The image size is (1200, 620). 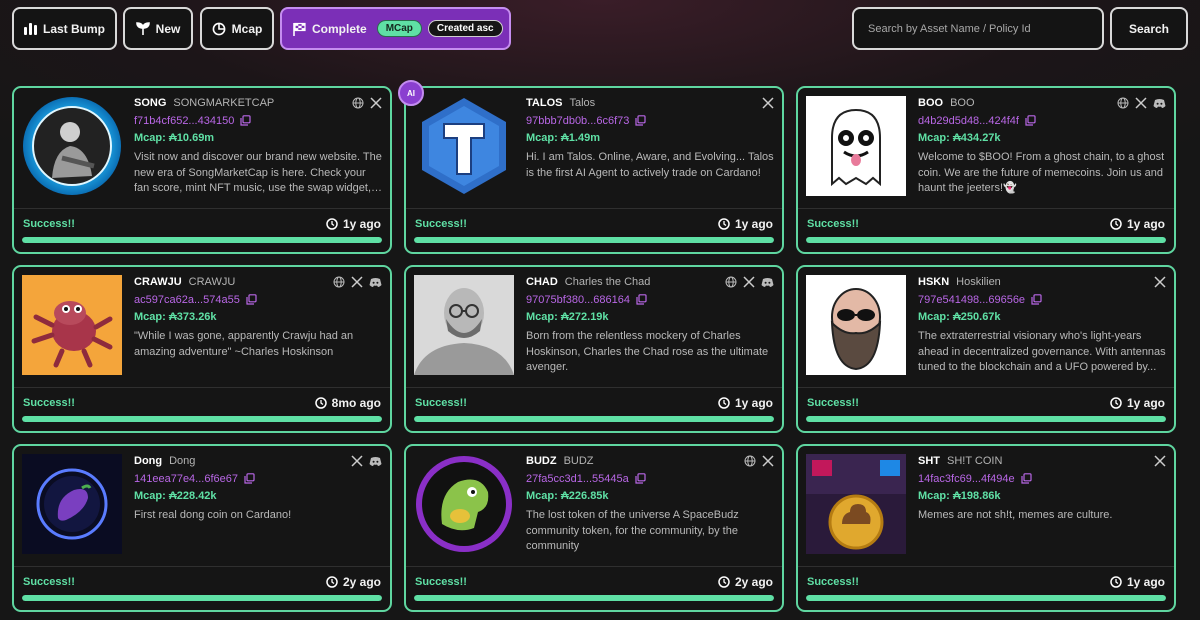 I want to click on new-button: New, so click(x=158, y=28).